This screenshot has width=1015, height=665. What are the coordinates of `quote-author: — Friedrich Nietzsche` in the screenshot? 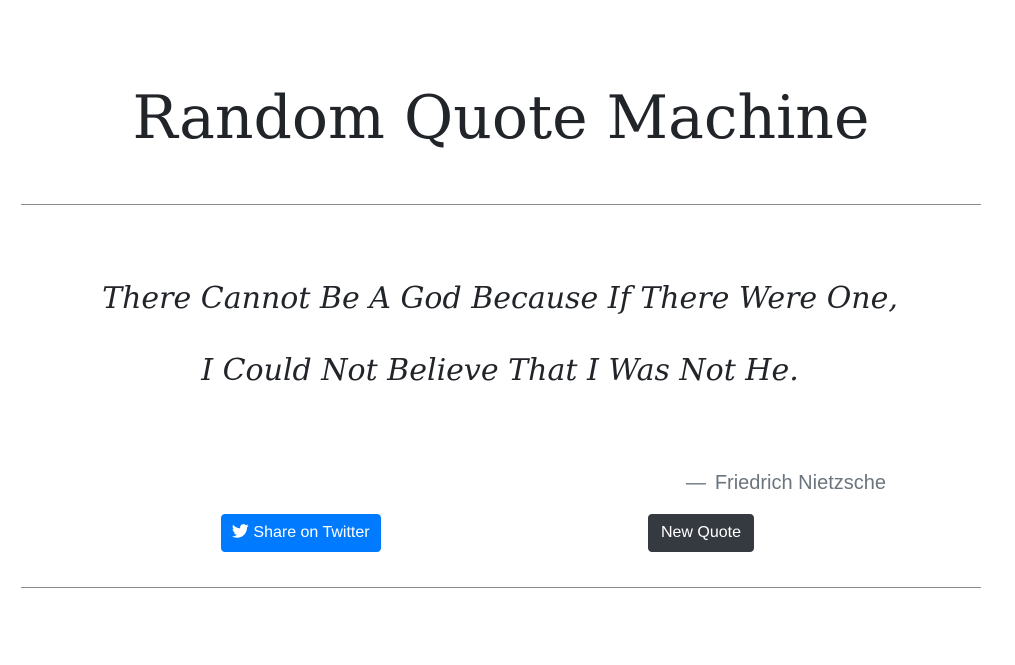 It's located at (786, 483).